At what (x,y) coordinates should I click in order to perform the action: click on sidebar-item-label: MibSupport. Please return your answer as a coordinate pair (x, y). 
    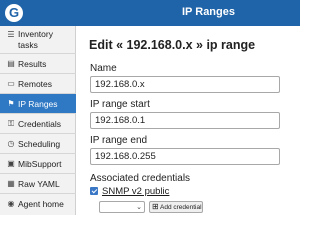
    Looking at the image, I should click on (40, 164).